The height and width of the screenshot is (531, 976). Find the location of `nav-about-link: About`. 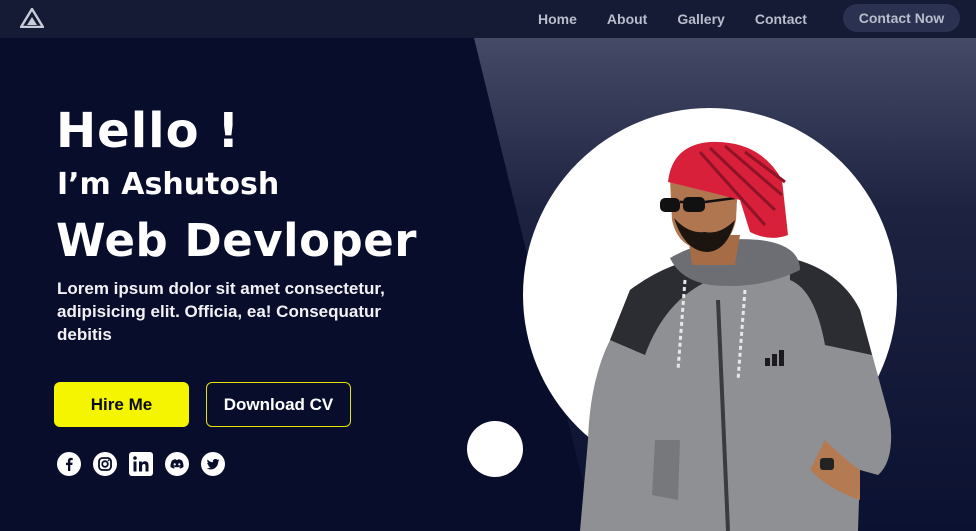

nav-about-link: About is located at coordinates (627, 19).